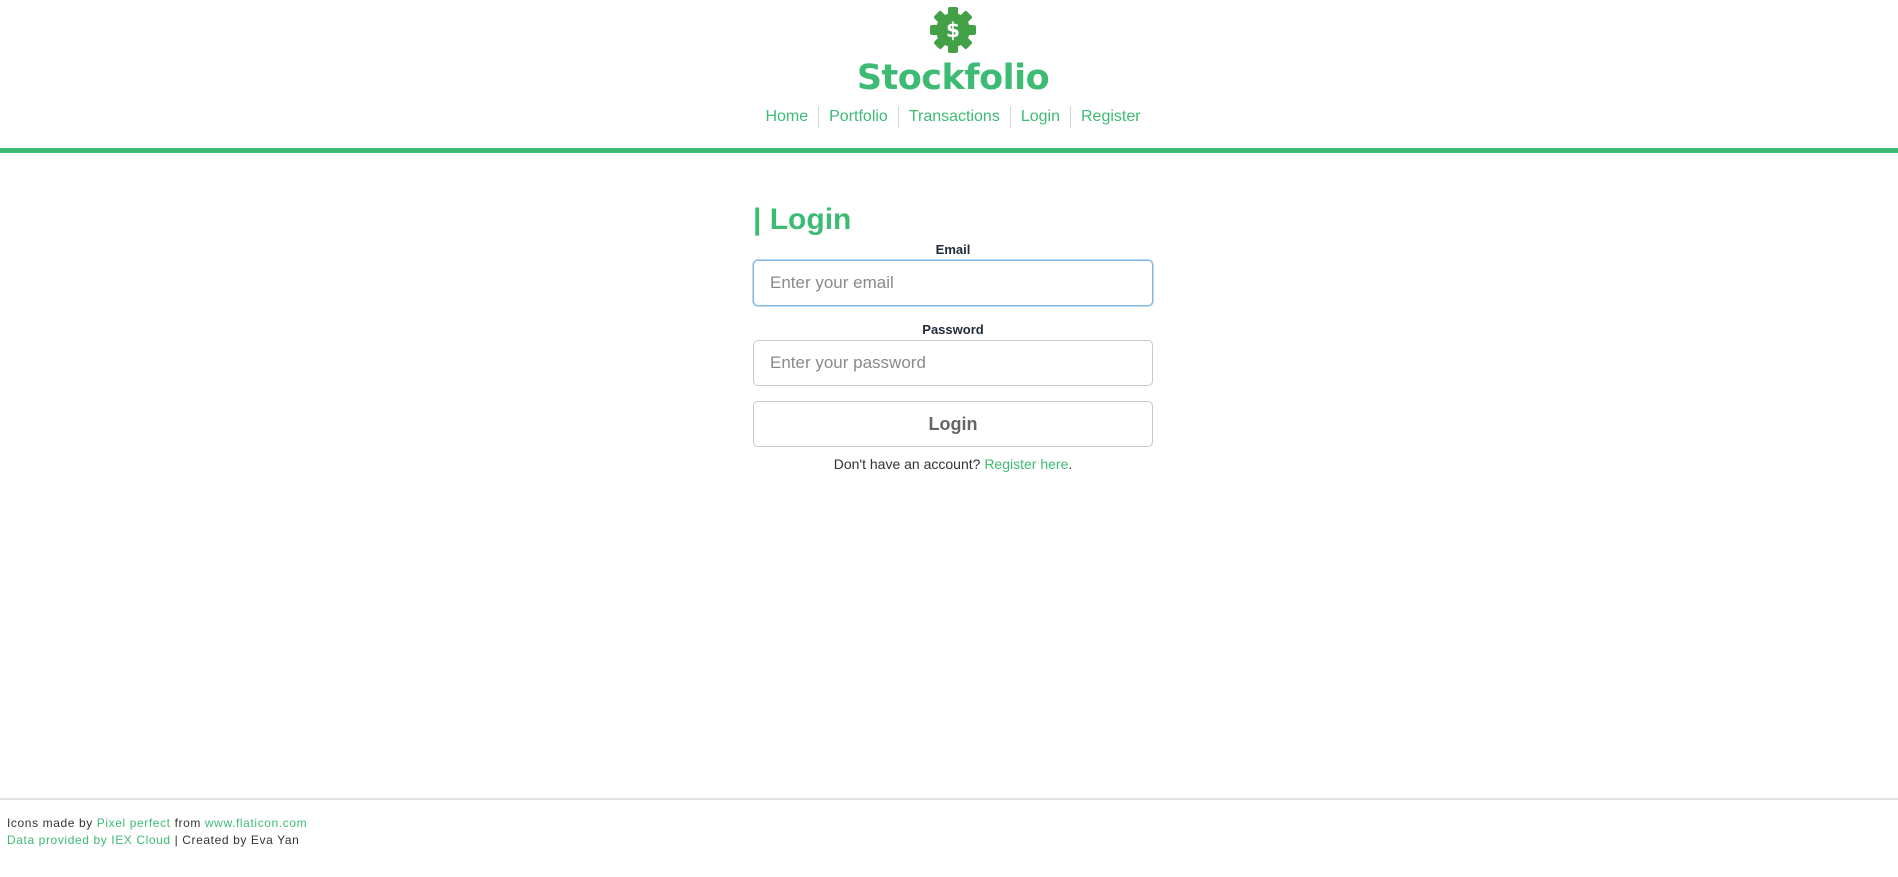 The height and width of the screenshot is (877, 1898). Describe the element at coordinates (187, 823) in the screenshot. I see `footer-icons-from: from` at that location.